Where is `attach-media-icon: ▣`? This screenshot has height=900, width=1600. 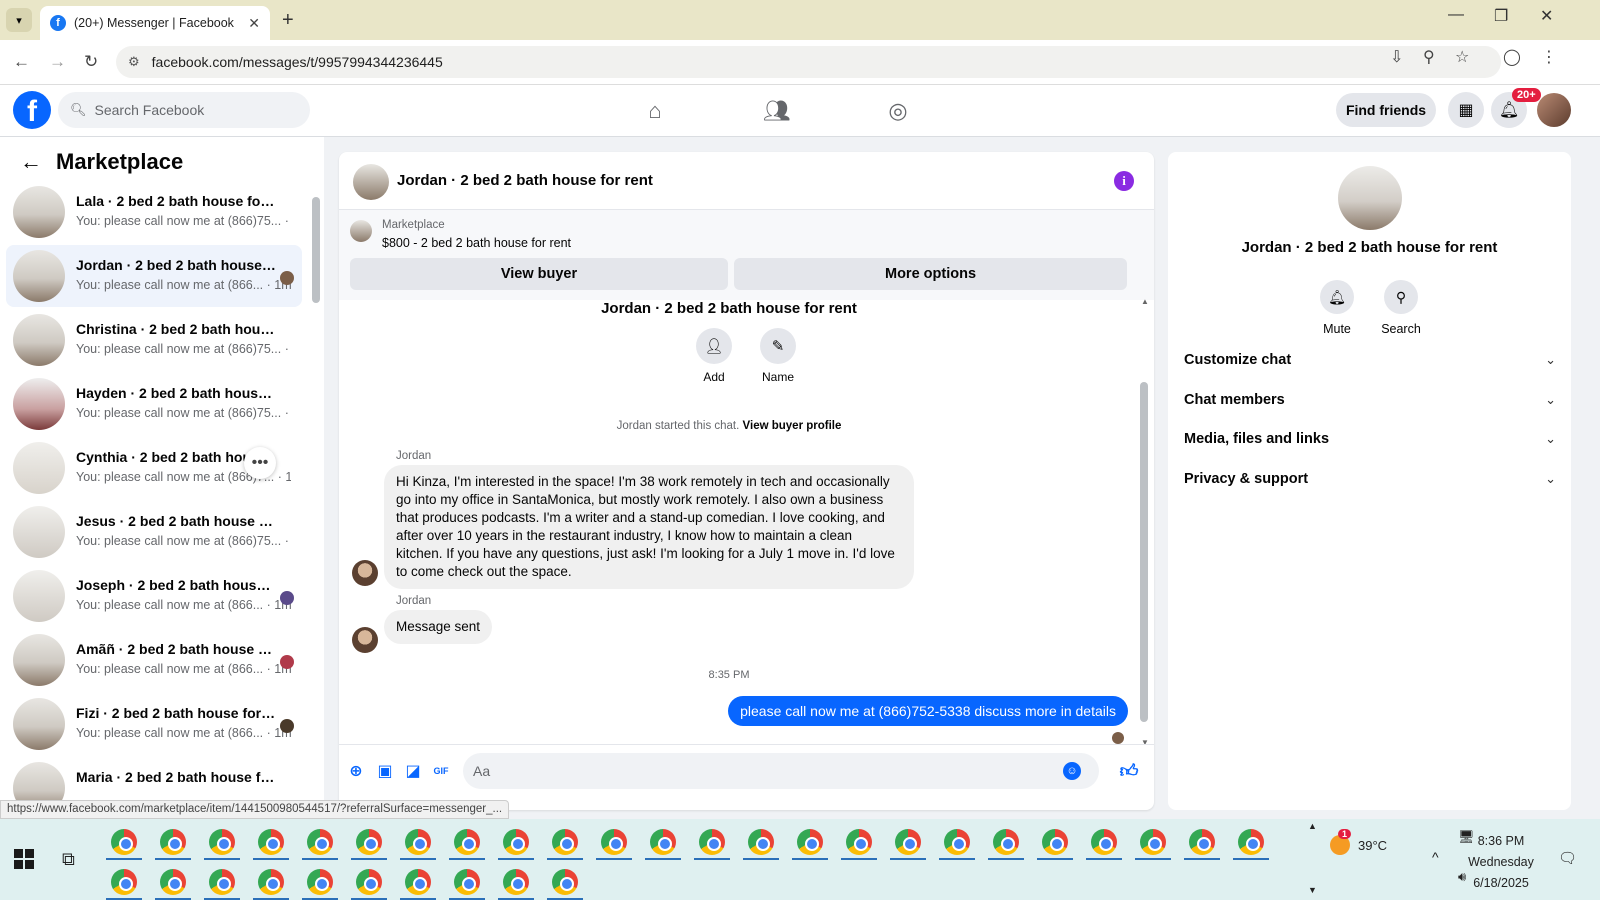
attach-media-icon: ▣ is located at coordinates (385, 771).